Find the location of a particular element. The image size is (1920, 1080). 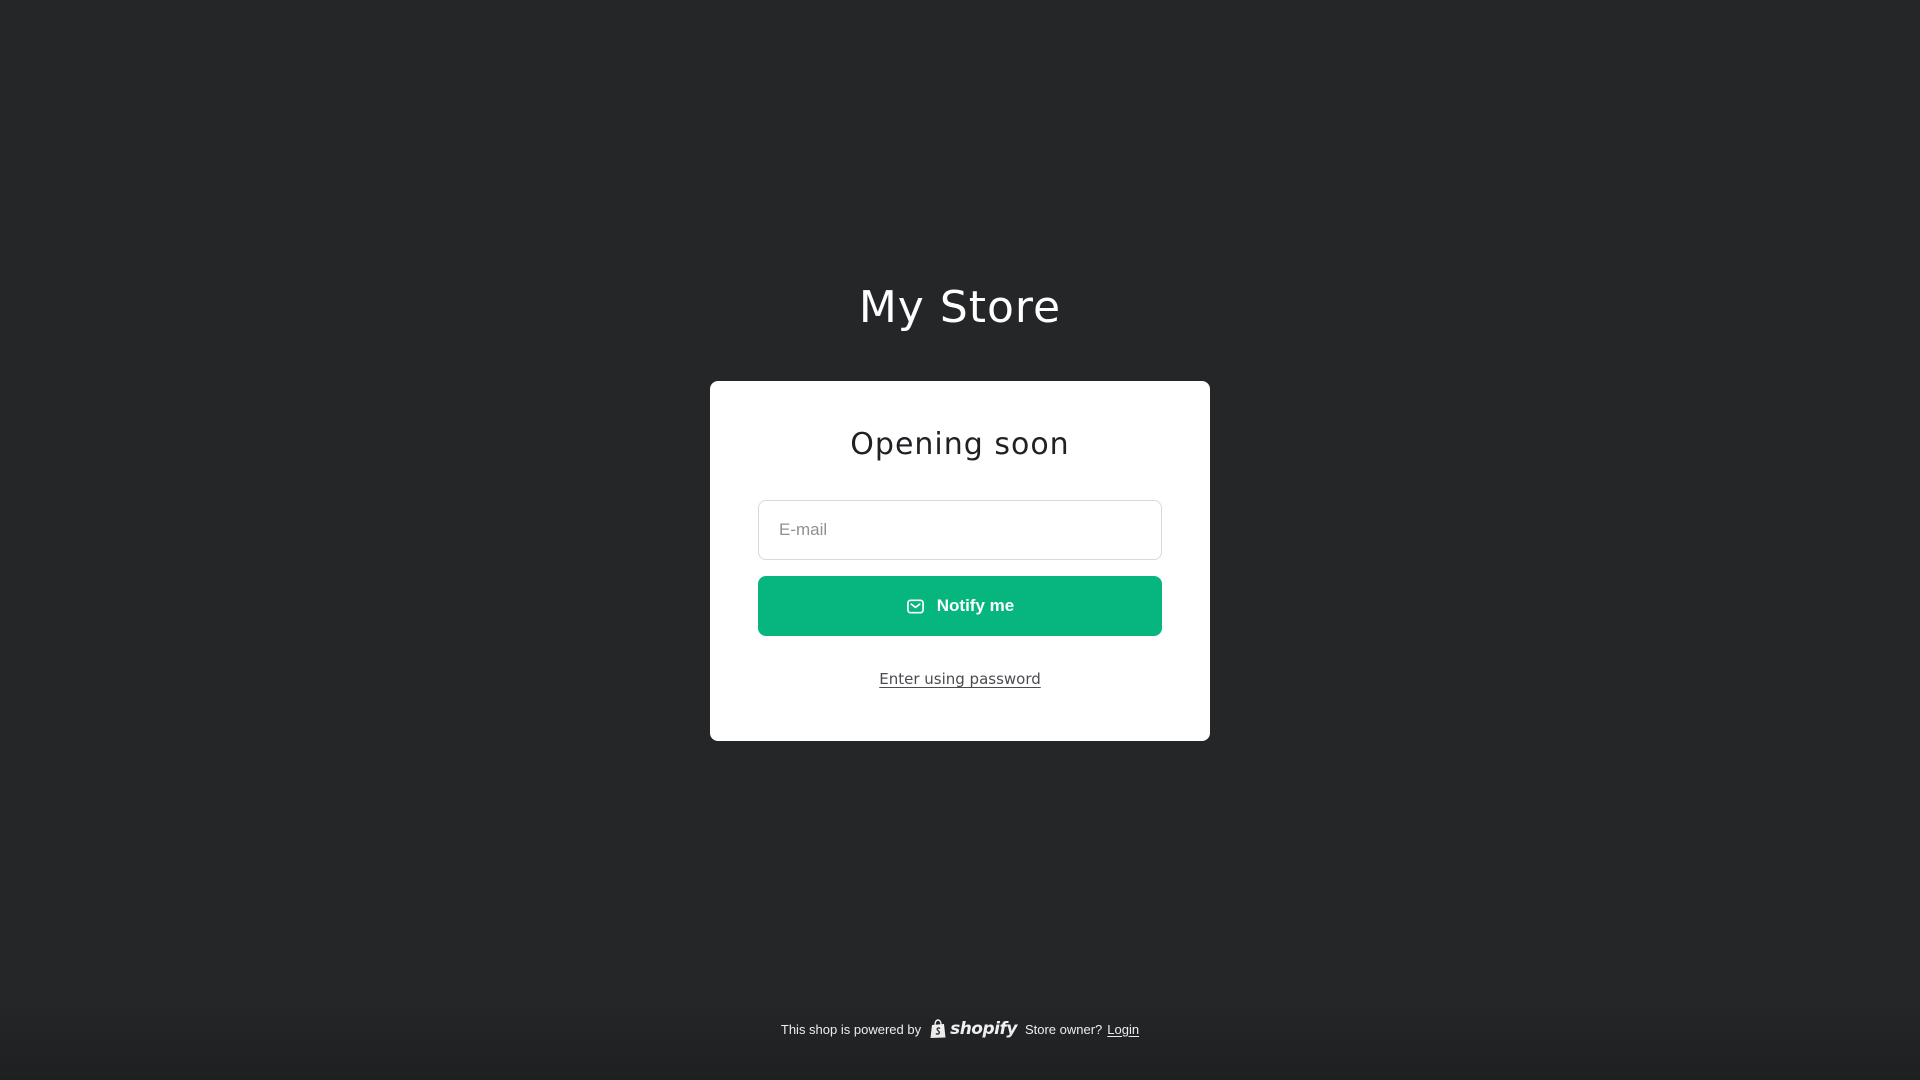

shopify-logo: shopify is located at coordinates (973, 1029).